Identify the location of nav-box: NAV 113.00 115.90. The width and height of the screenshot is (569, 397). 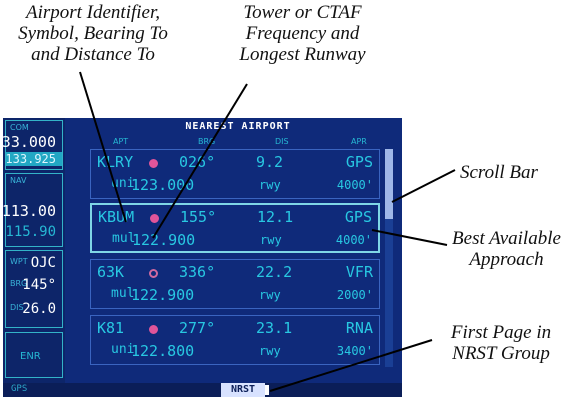
(32, 210).